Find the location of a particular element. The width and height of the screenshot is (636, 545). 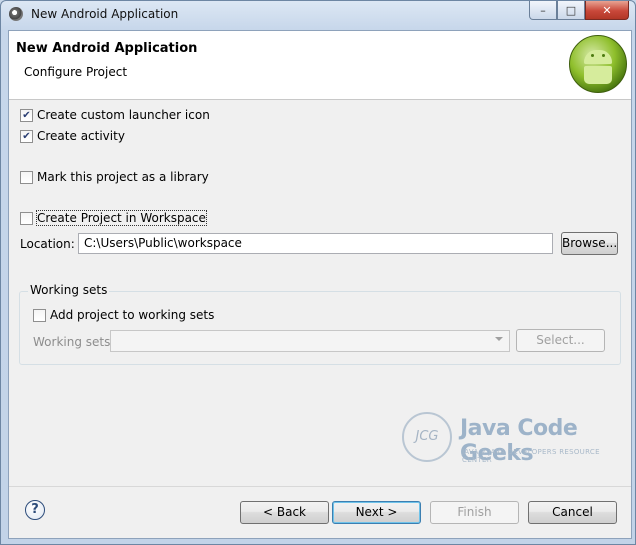

create-activity-option: ✔ Create activity is located at coordinates (72, 136).